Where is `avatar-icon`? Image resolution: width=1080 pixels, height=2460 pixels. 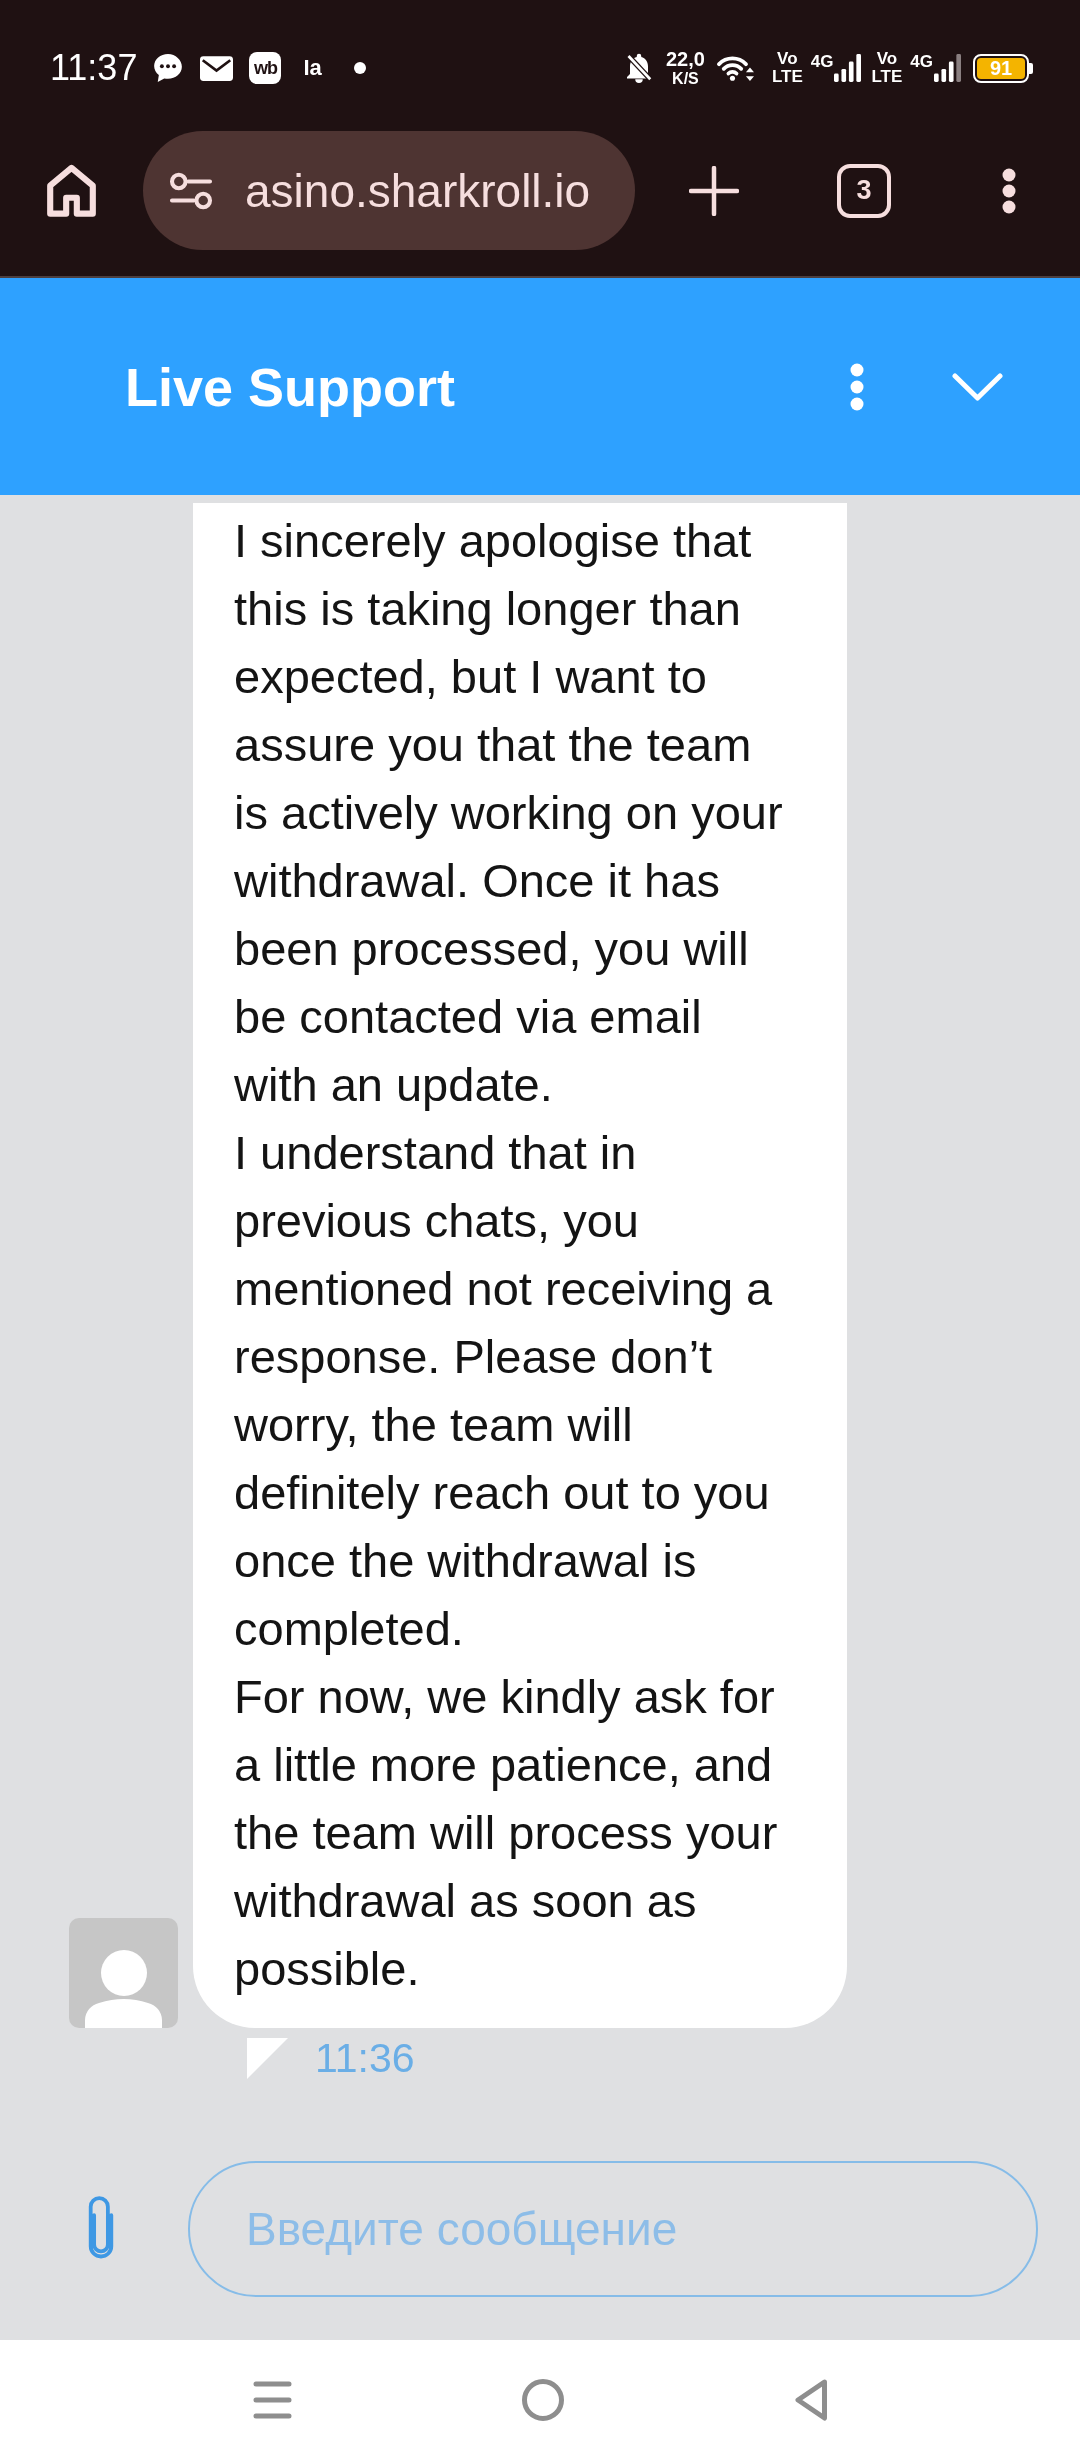 avatar-icon is located at coordinates (123, 1973).